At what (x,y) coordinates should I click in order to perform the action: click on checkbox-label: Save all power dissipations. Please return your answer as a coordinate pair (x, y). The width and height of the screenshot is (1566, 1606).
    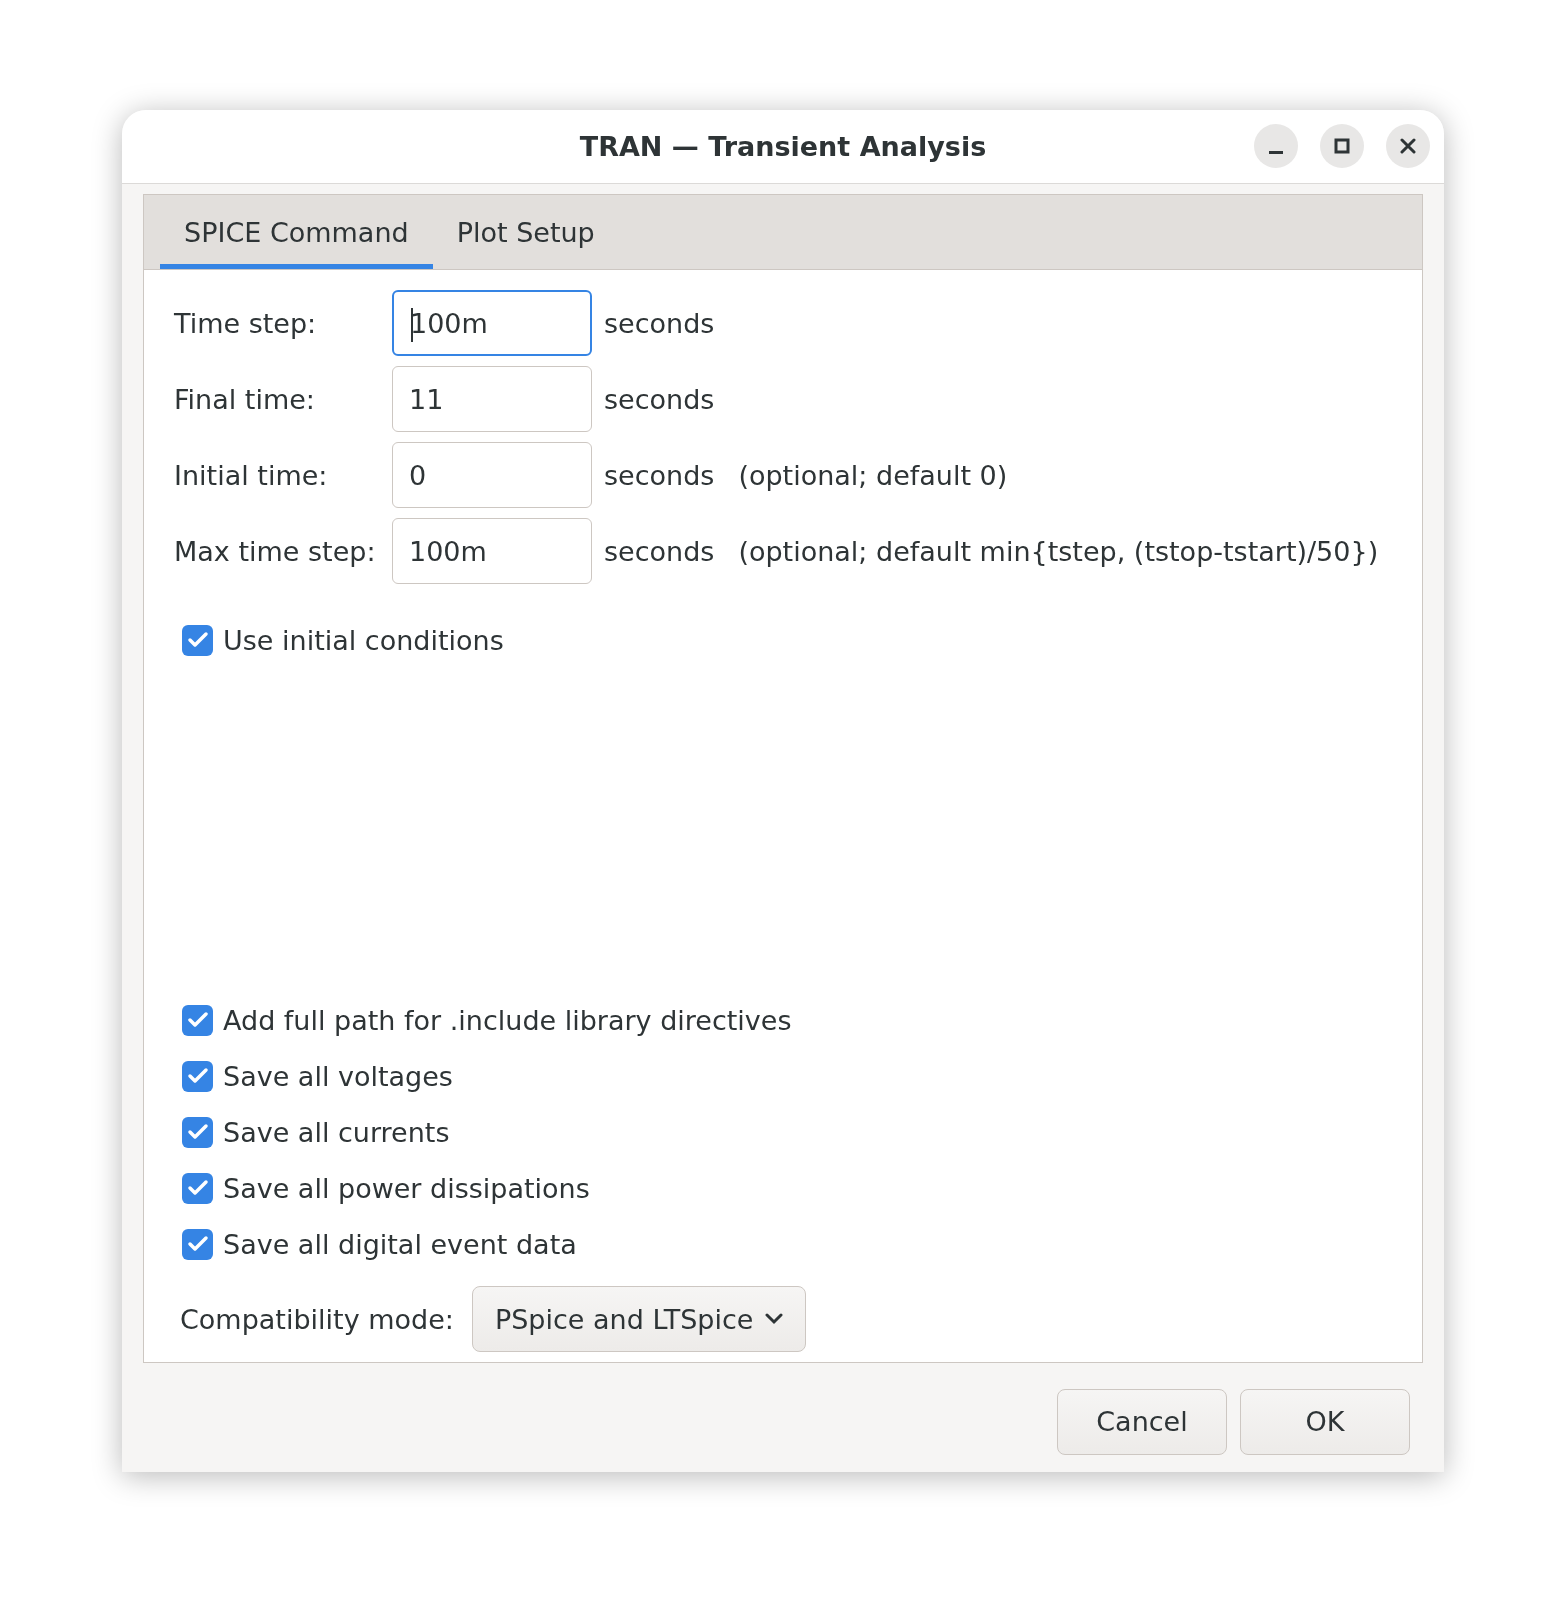
    Looking at the image, I should click on (406, 1188).